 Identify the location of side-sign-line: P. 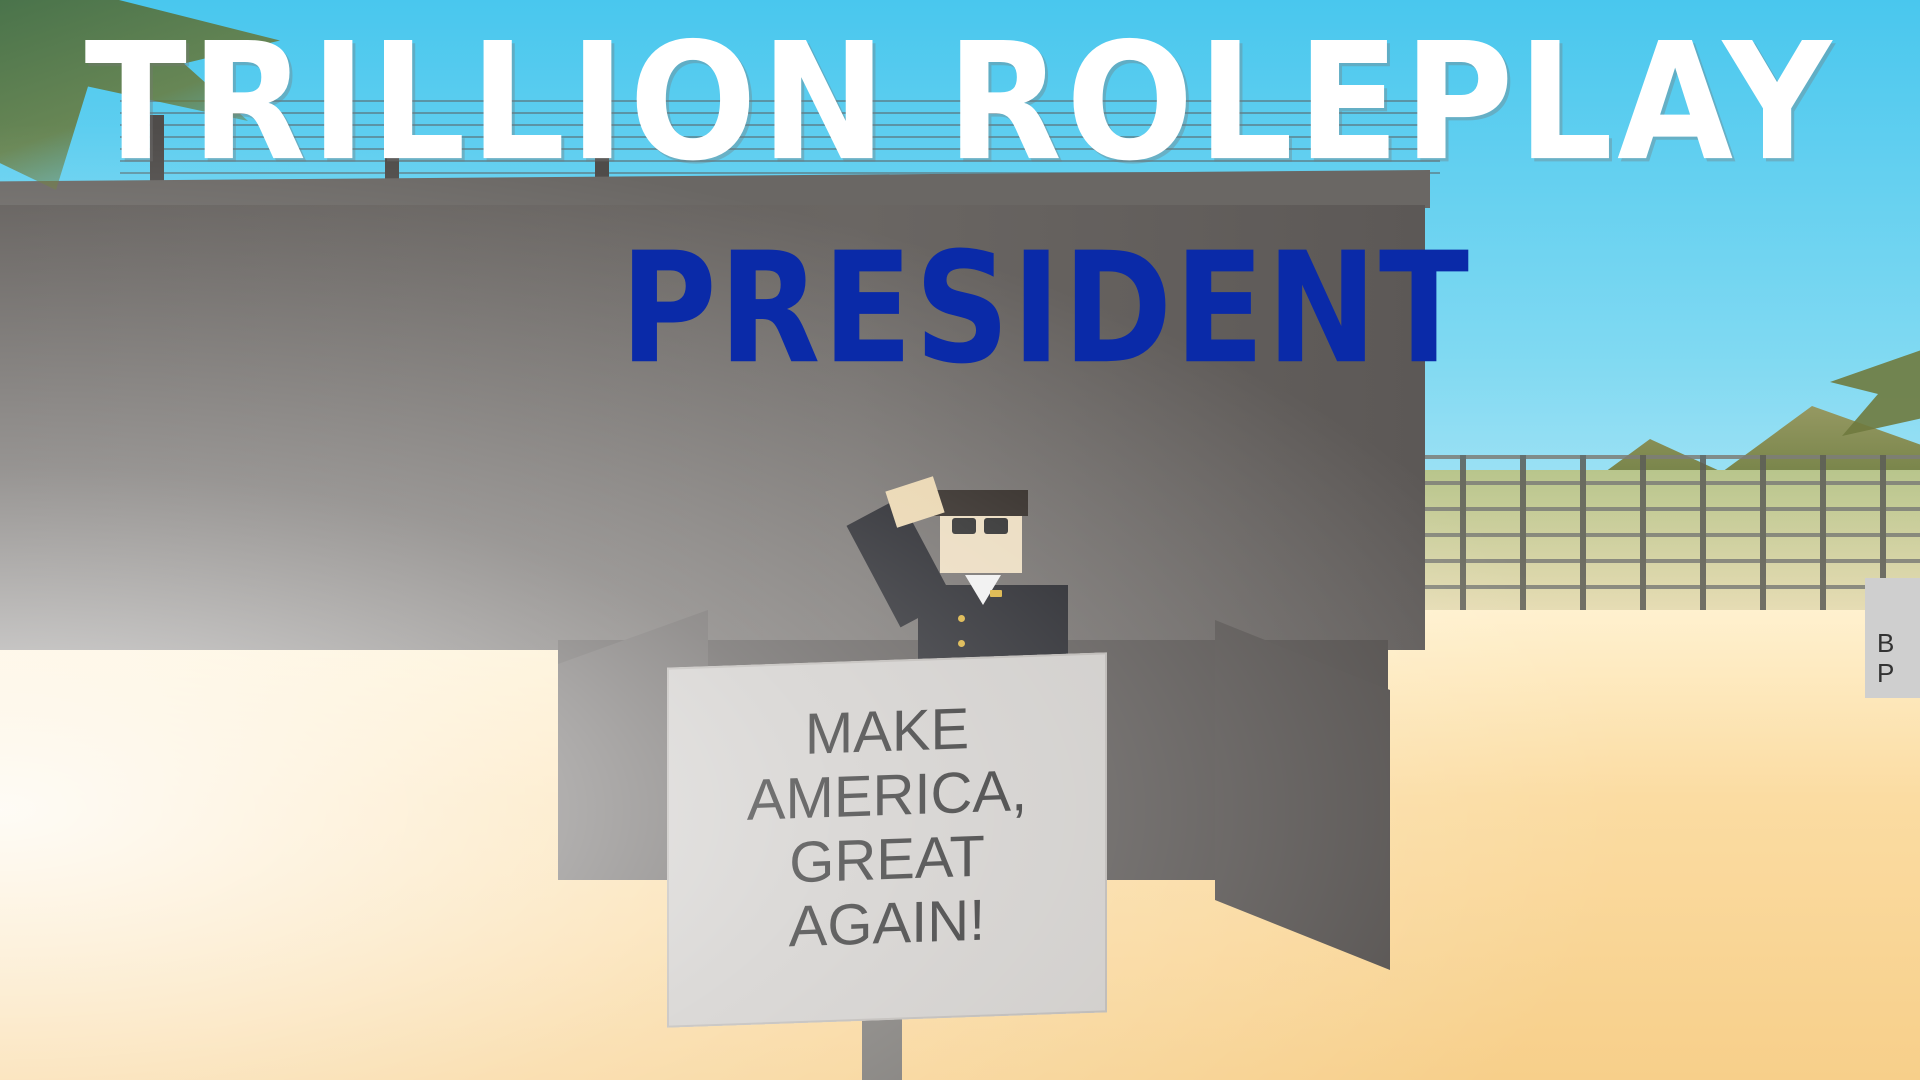
(1886, 673).